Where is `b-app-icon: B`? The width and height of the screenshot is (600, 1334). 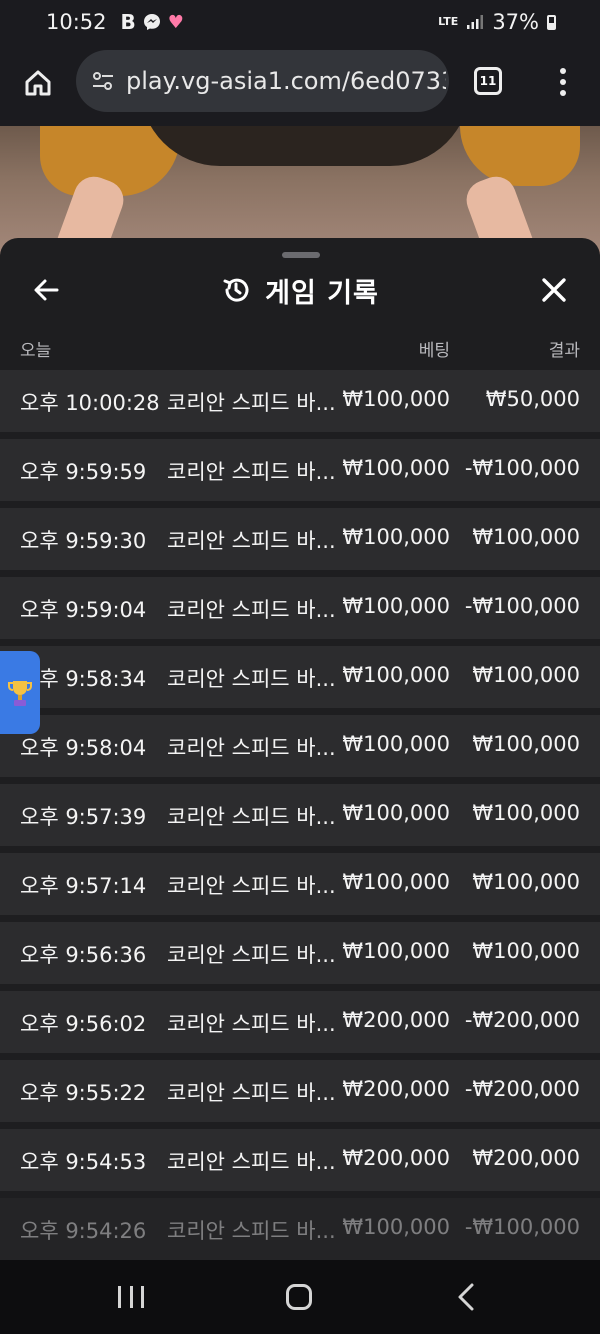
b-app-icon: B is located at coordinates (128, 22).